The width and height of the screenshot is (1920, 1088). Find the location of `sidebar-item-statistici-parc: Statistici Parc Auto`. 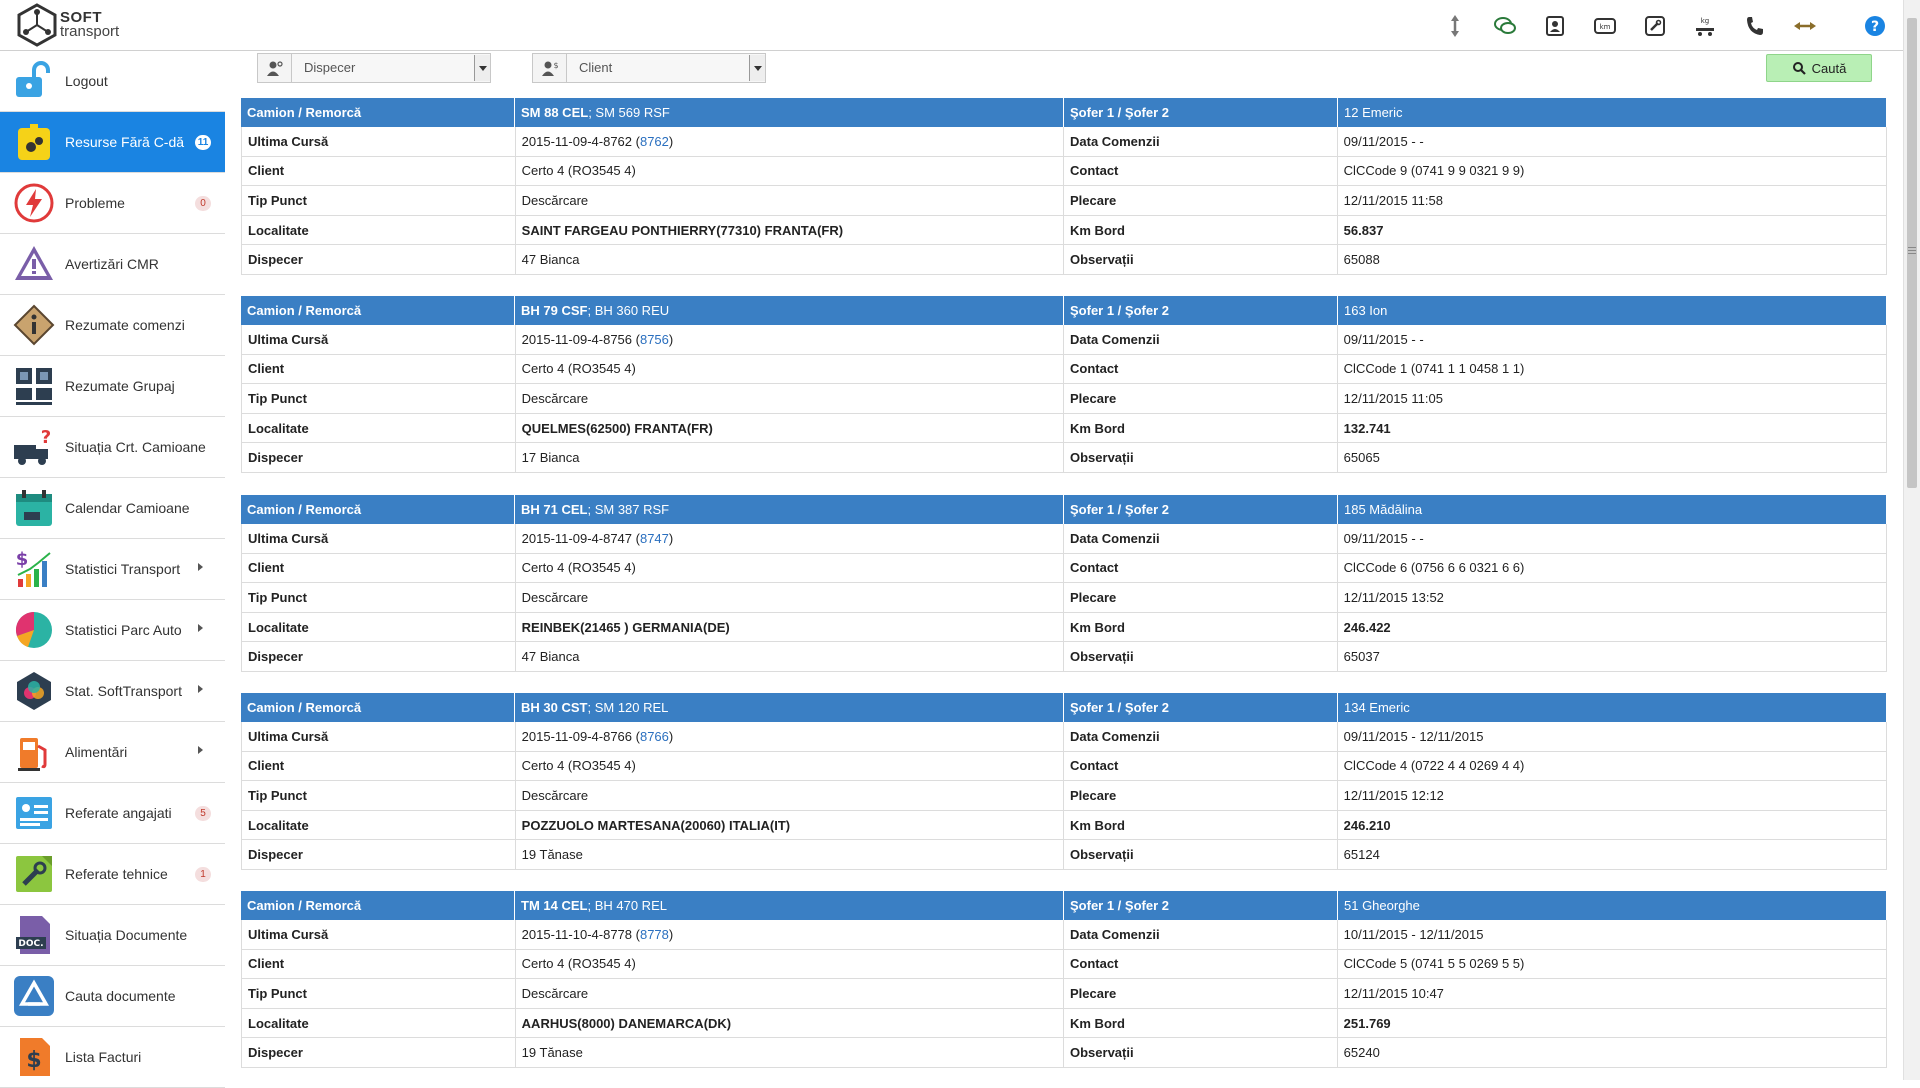

sidebar-item-statistici-parc: Statistici Parc Auto is located at coordinates (112, 630).